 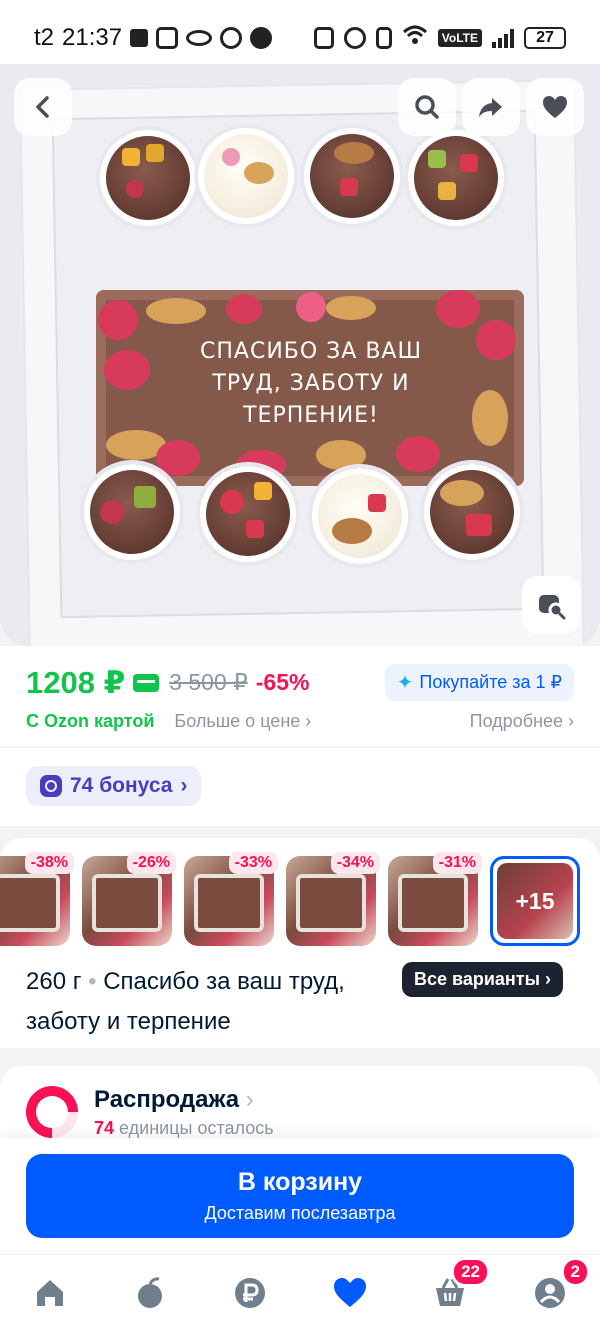 I want to click on cart-sheet: В корзину Доставим послезавтра, so click(x=300, y=1196).